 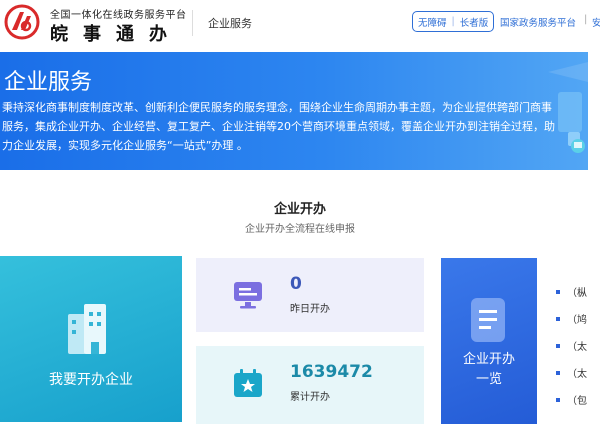 I want to click on yesterday-stat-card: 0 昨日开办, so click(x=310, y=295).